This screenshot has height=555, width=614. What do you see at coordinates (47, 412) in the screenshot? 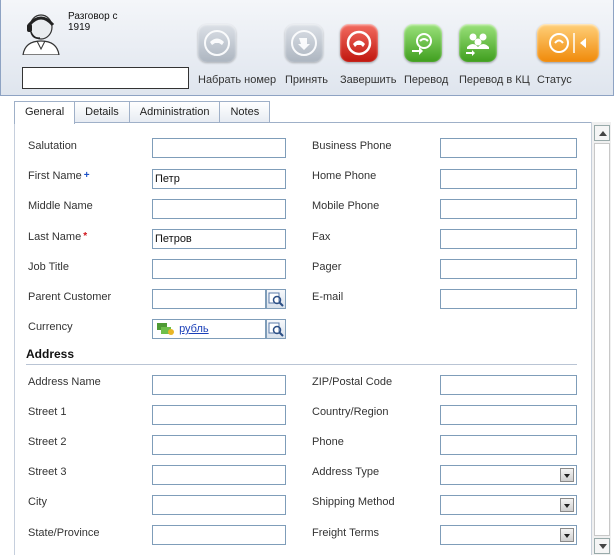
I see `street1-label: Street 1` at bounding box center [47, 412].